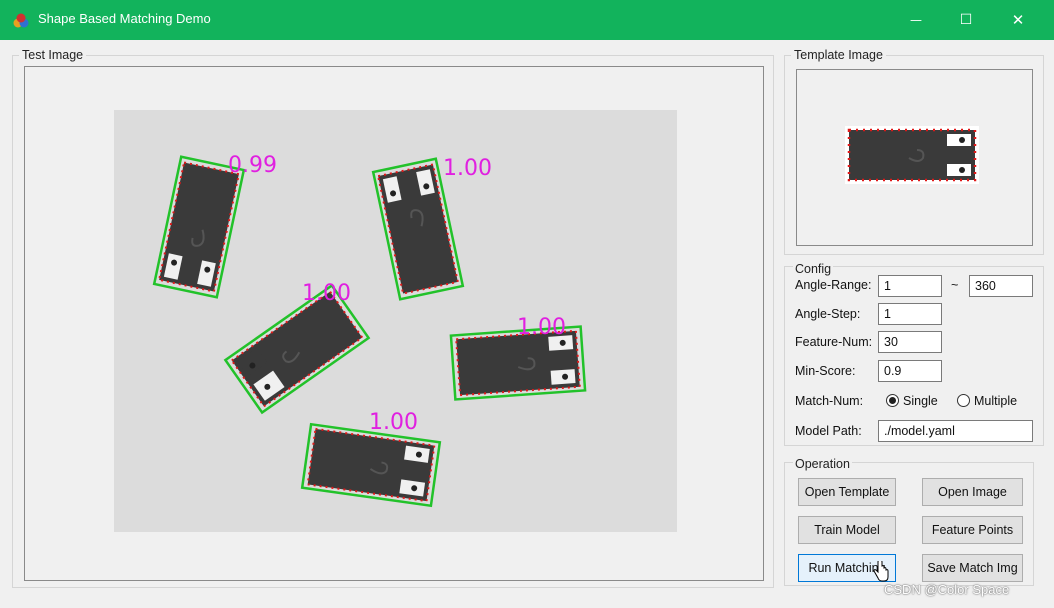  I want to click on maximize-button: ☐, so click(966, 20).